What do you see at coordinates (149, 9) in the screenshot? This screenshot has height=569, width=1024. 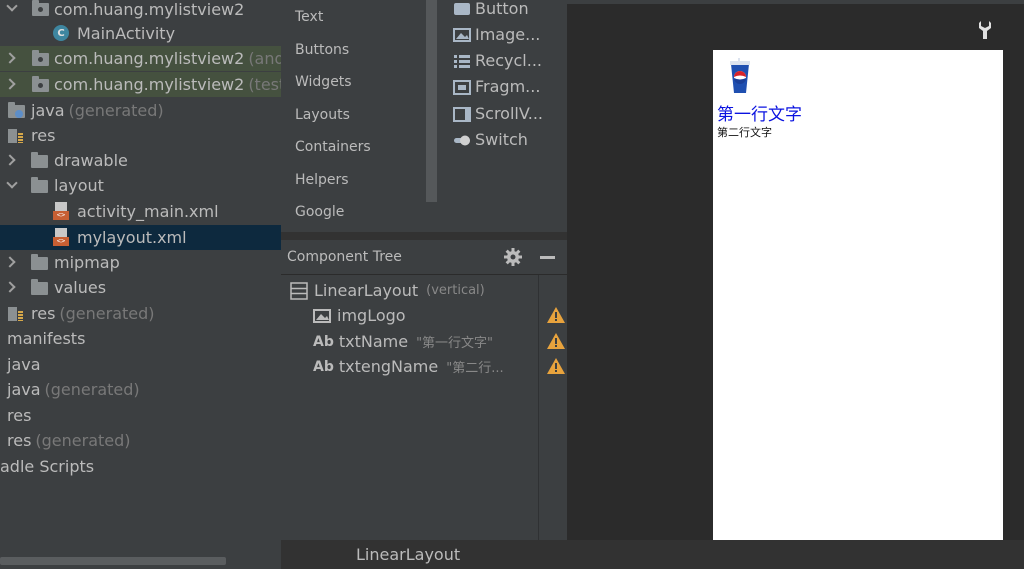 I see `tree-item-label: com.huang.mylistview2` at bounding box center [149, 9].